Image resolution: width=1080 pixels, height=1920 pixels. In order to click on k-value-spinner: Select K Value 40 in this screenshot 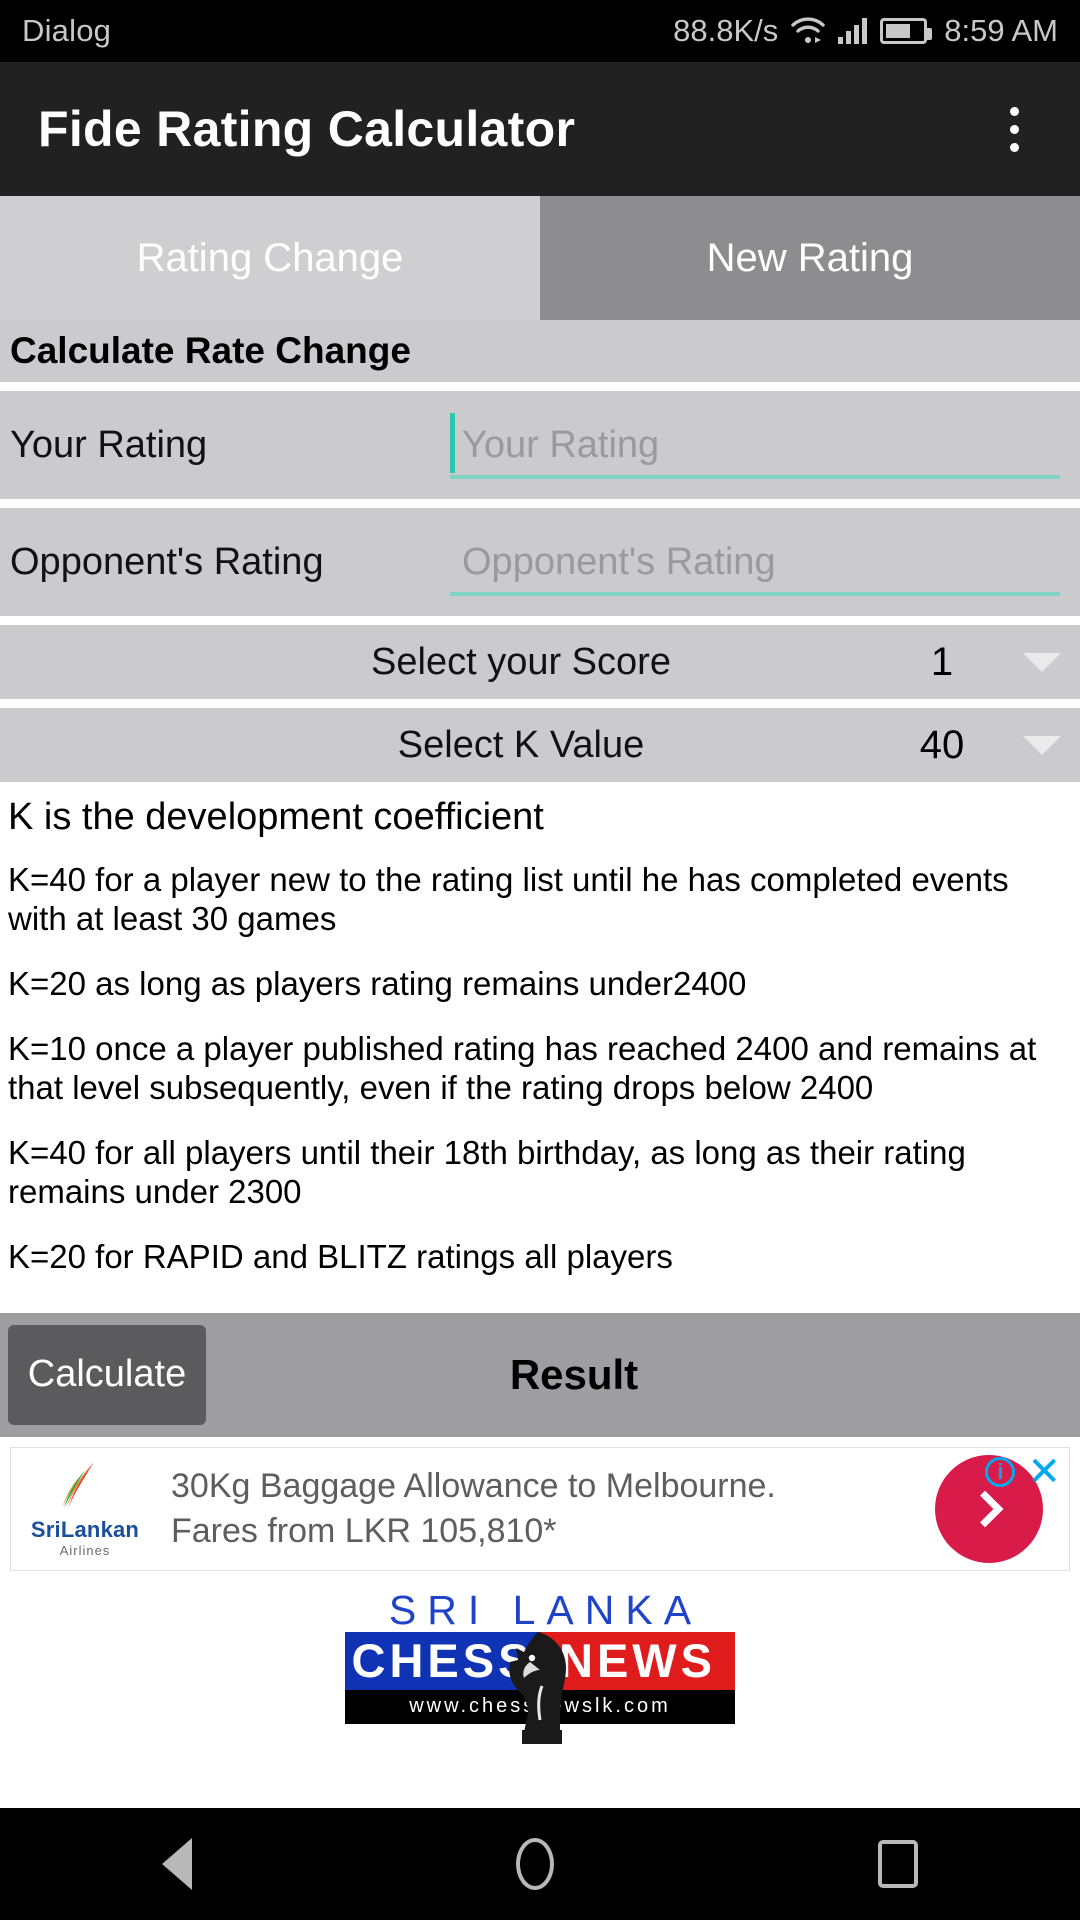, I will do `click(540, 745)`.